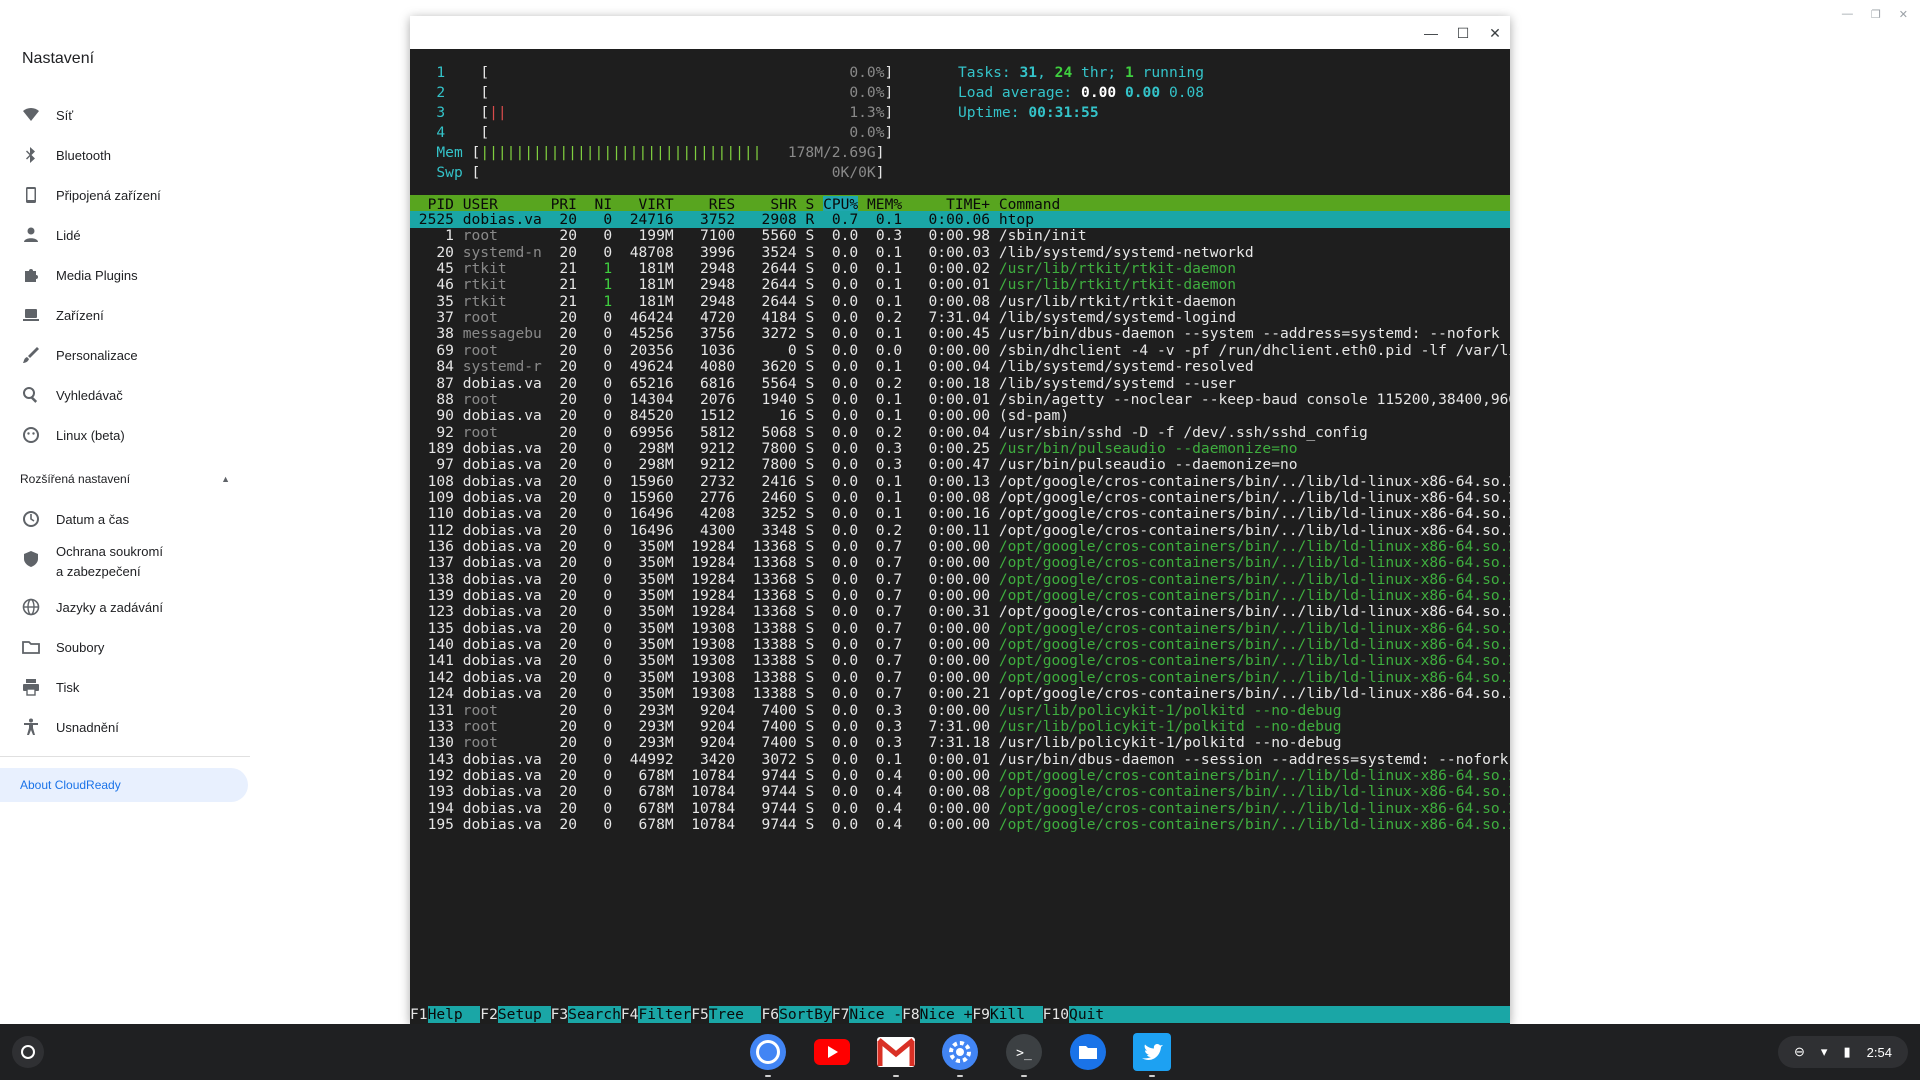 This screenshot has height=1080, width=1920. I want to click on sidebar-item-clock: Datum a čas, so click(130, 519).